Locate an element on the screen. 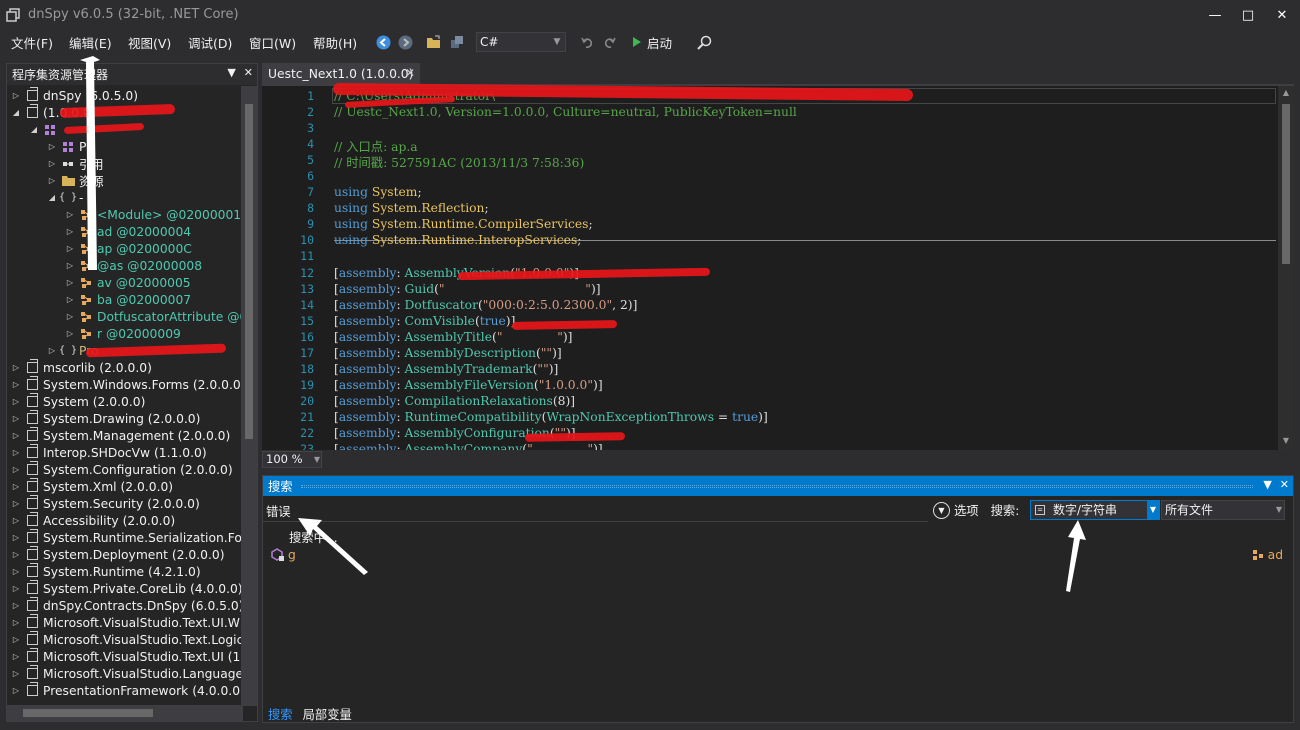 This screenshot has width=1300, height=730. tree-item: ▷ System.Deployment (2.0.0.0) is located at coordinates (118, 554).